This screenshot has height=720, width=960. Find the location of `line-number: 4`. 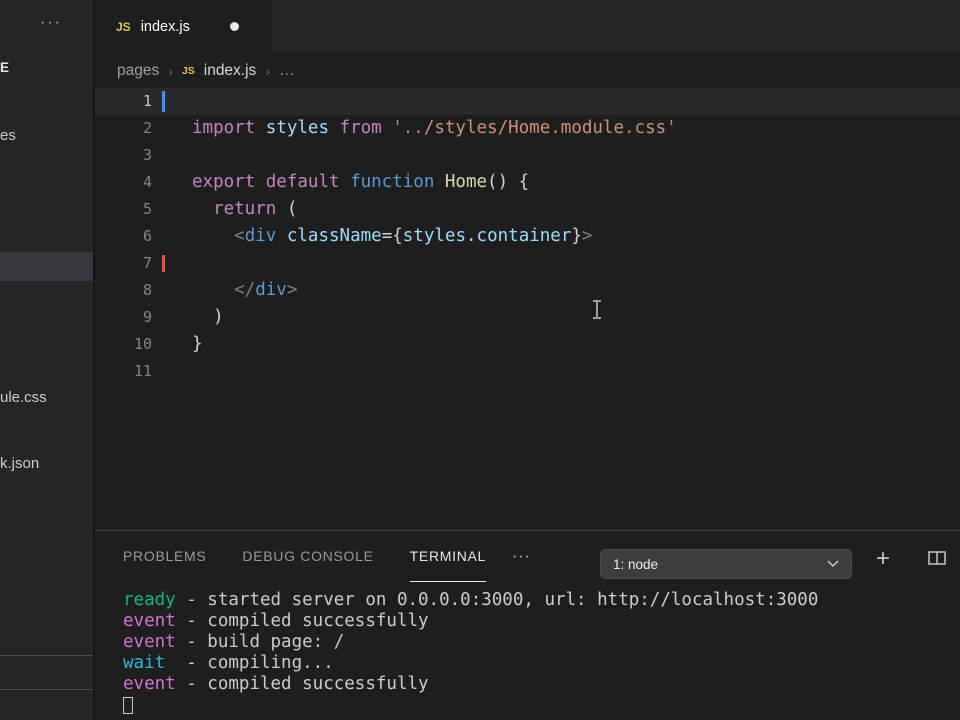

line-number: 4 is located at coordinates (123, 182).